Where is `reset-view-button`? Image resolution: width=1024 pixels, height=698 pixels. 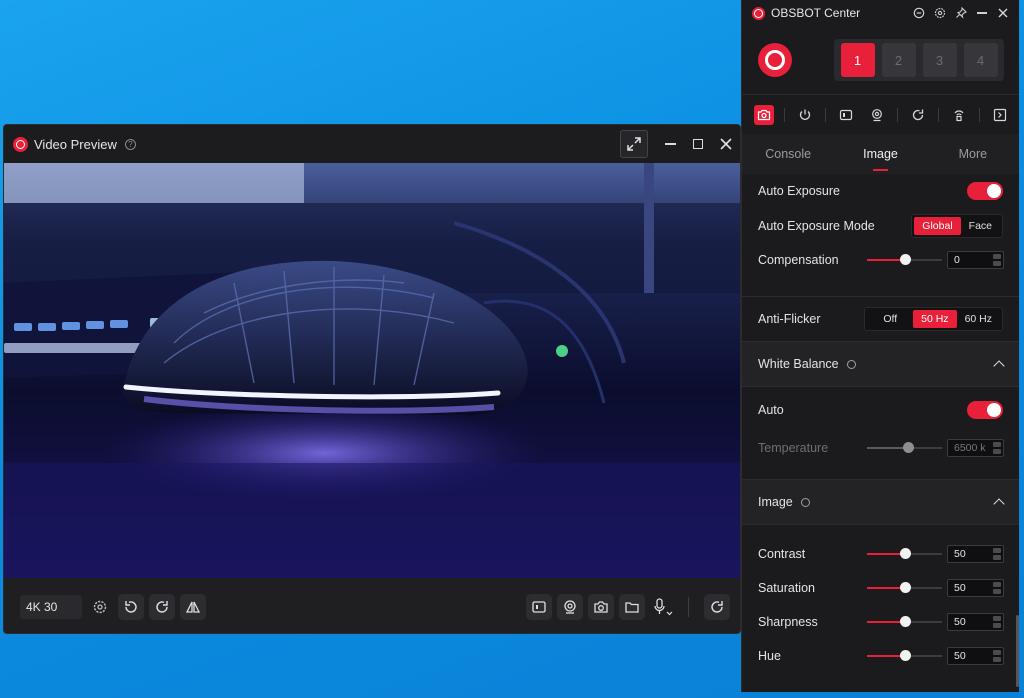
reset-view-button is located at coordinates (717, 606).